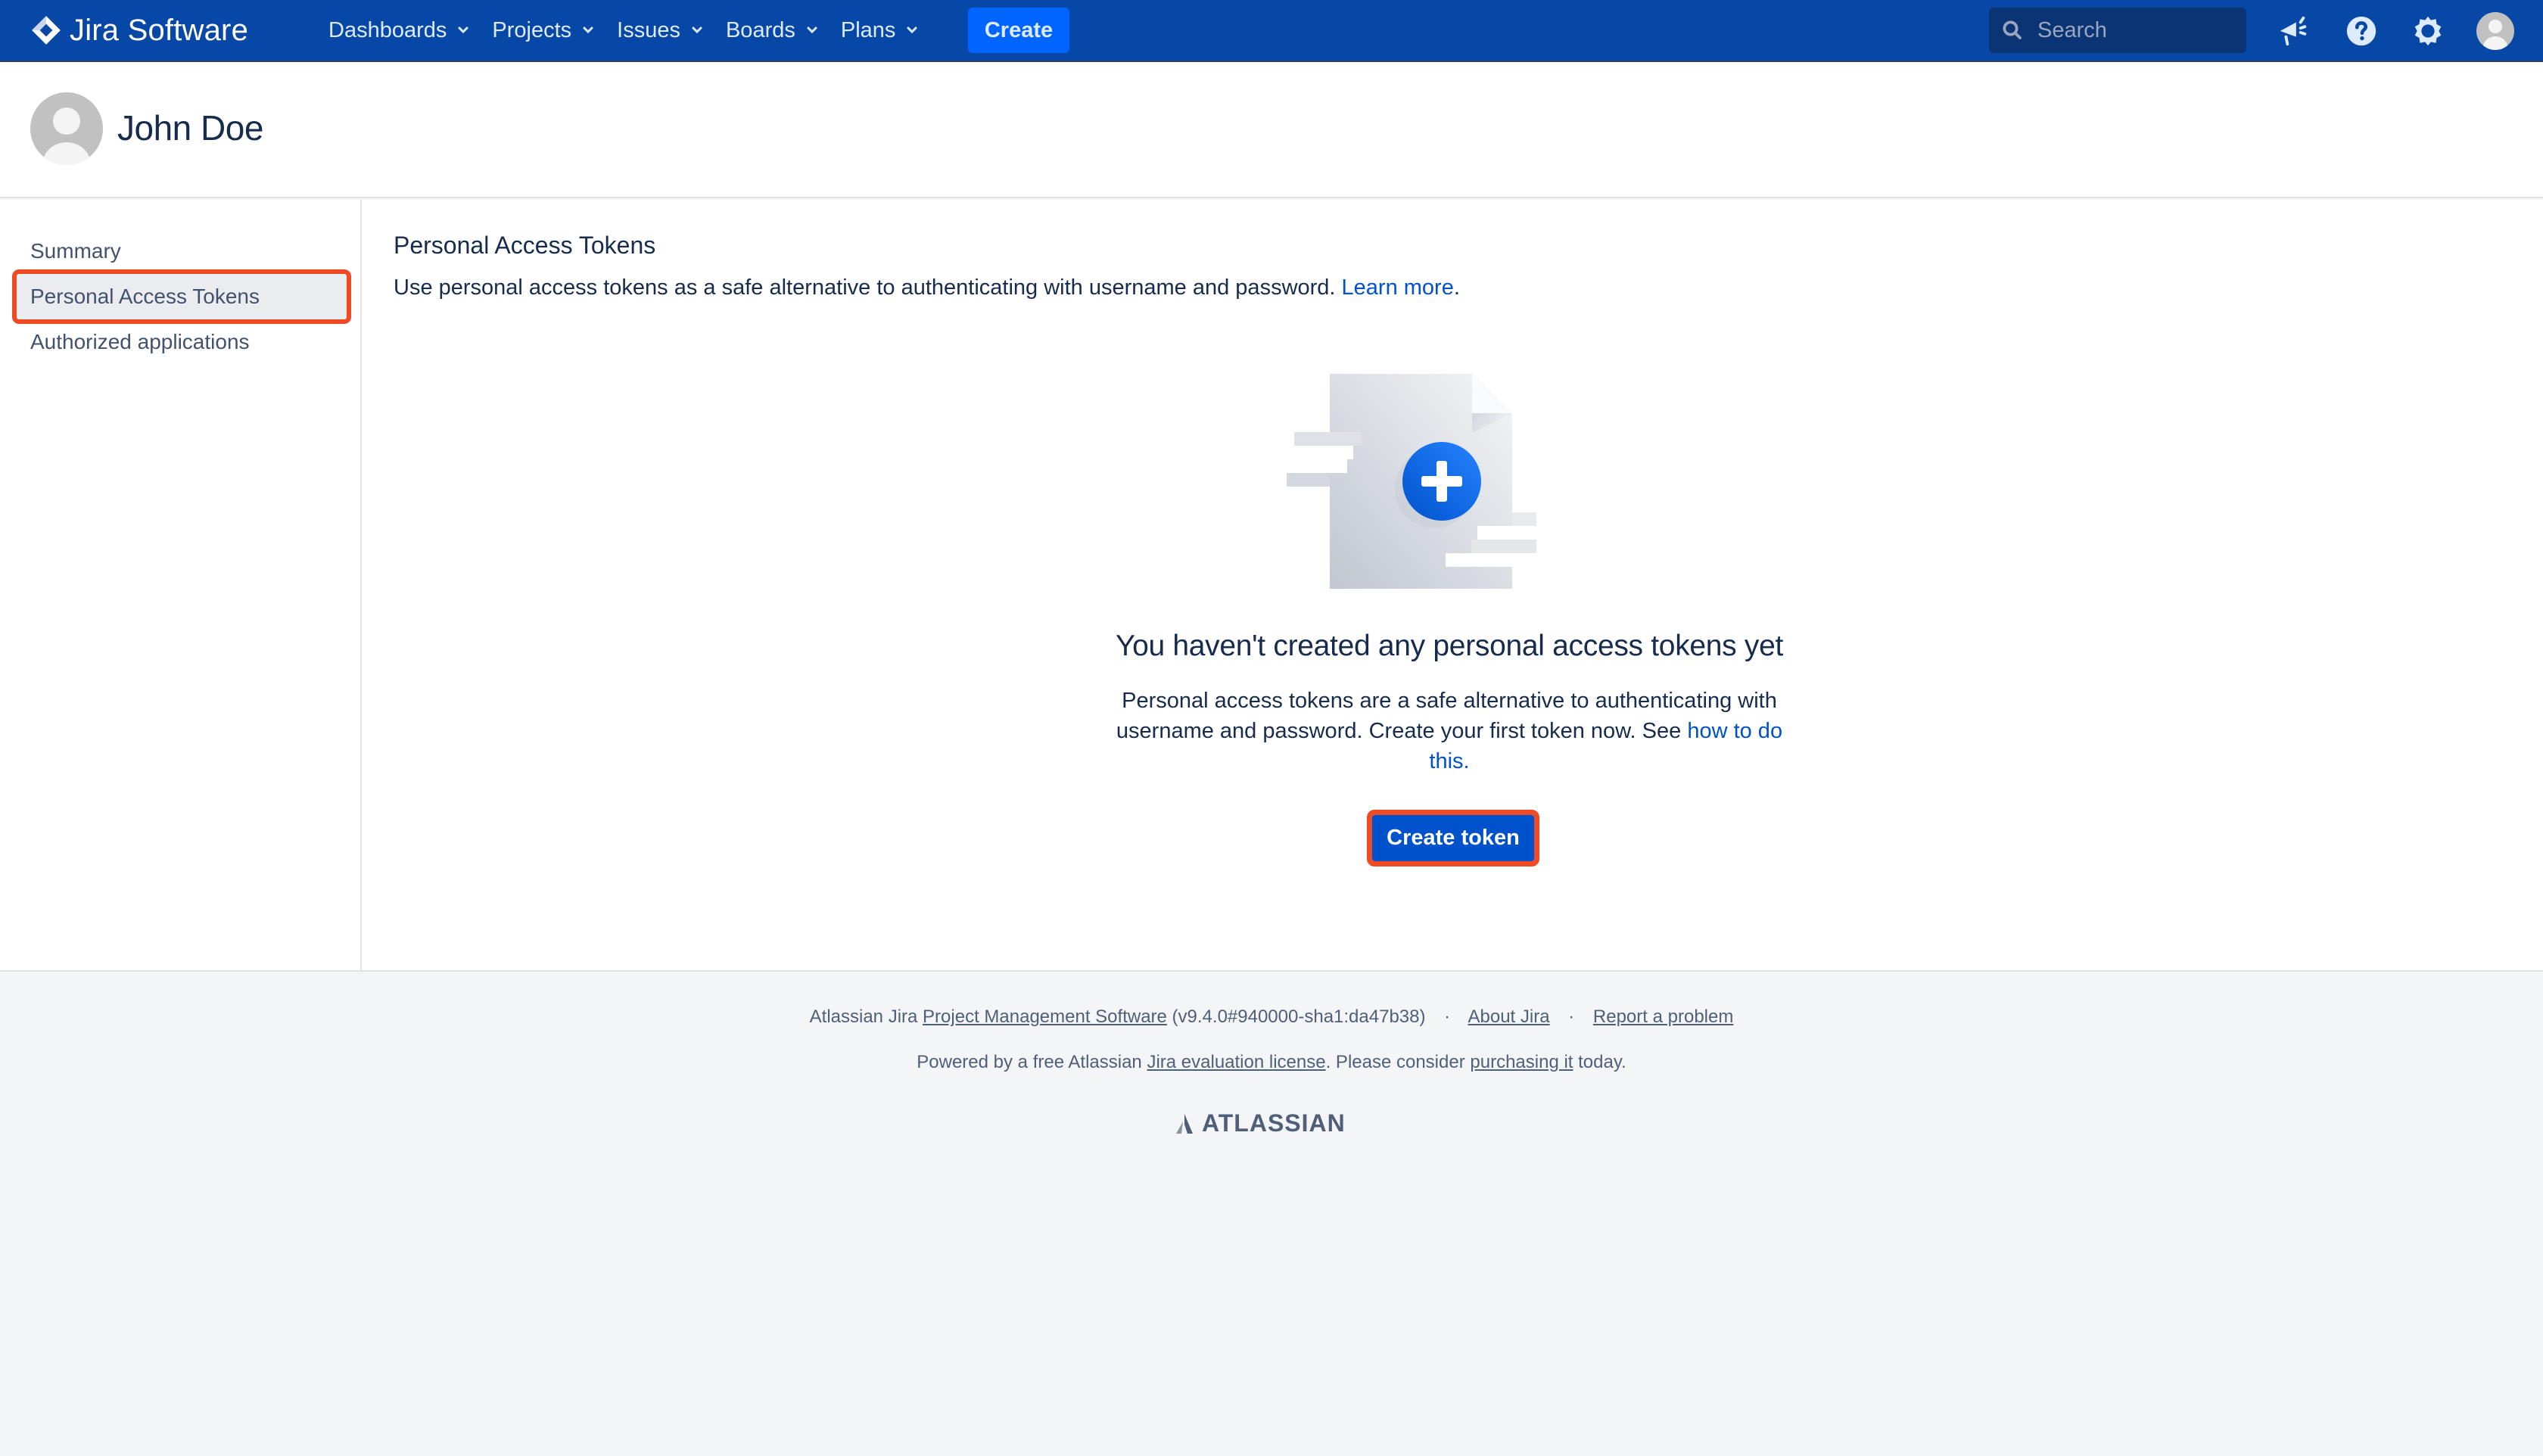 This screenshot has height=1456, width=2543. What do you see at coordinates (1466, 761) in the screenshot?
I see `how-to-link-suffix: .` at bounding box center [1466, 761].